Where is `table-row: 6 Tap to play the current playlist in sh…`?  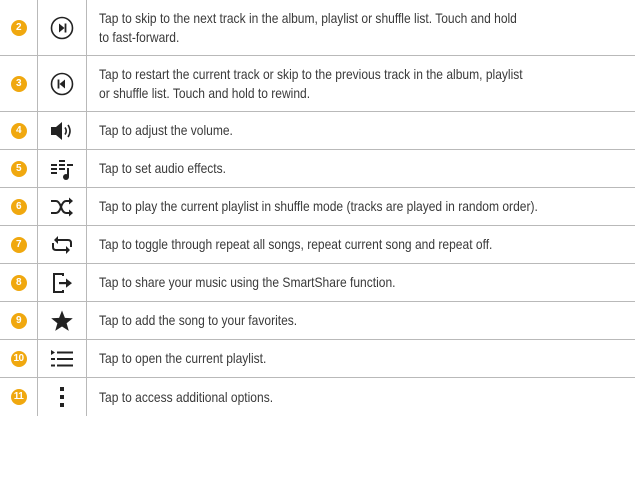 table-row: 6 Tap to play the current playlist in sh… is located at coordinates (317, 207).